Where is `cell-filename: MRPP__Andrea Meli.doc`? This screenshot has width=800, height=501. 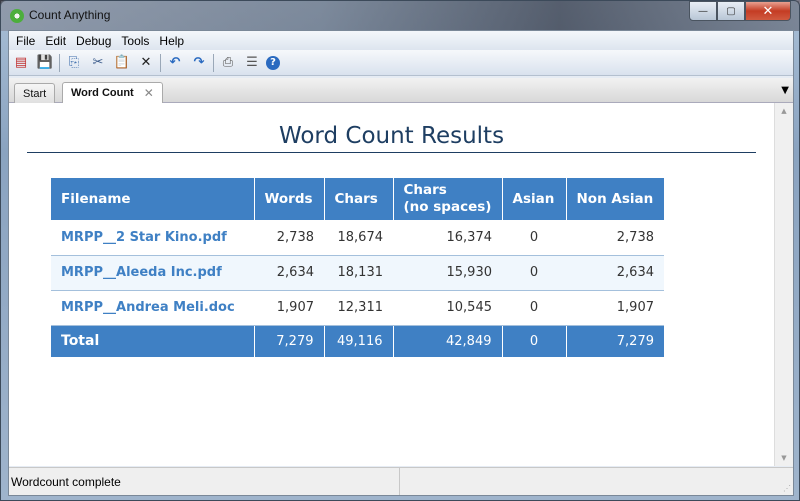
cell-filename: MRPP__Andrea Meli.doc is located at coordinates (152, 308).